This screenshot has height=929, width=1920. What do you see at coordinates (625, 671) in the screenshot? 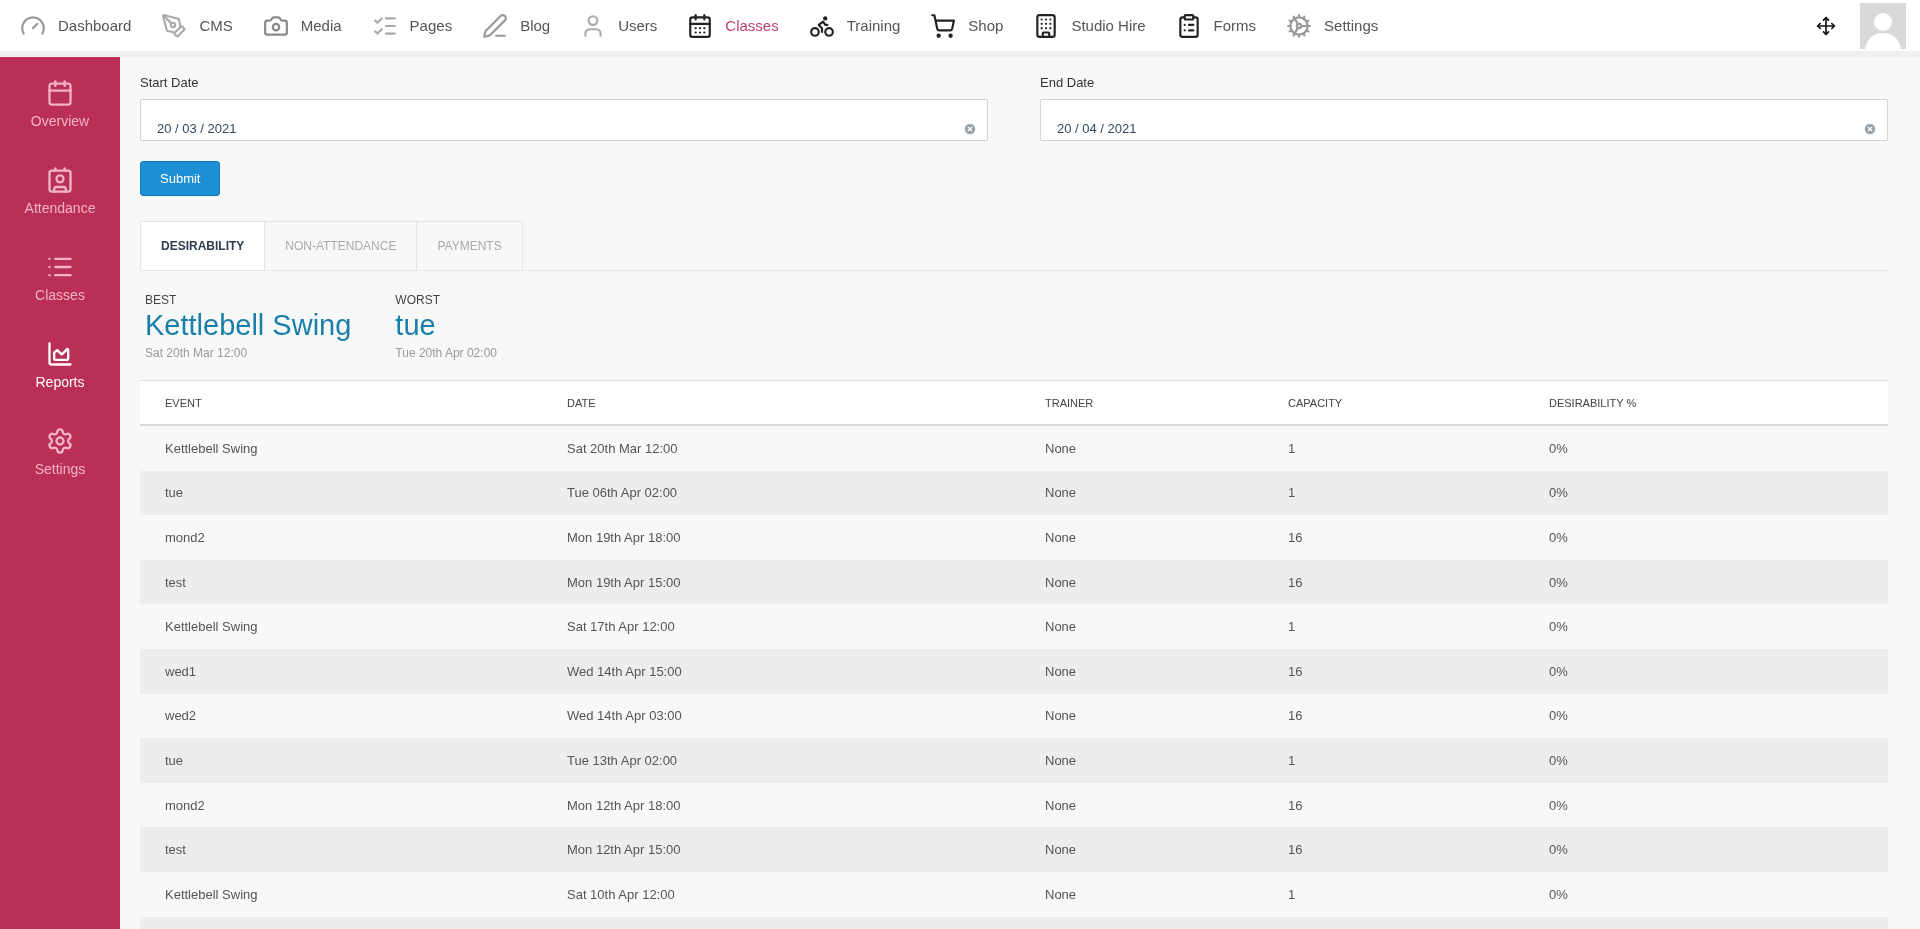
I see `table-cell-text: Wed 14th Apr 15:00` at bounding box center [625, 671].